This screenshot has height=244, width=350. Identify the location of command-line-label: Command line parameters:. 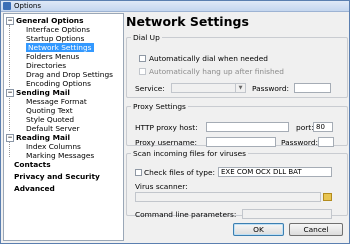
(186, 214).